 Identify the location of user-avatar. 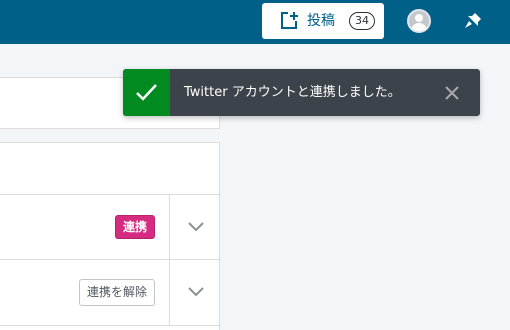
(419, 21).